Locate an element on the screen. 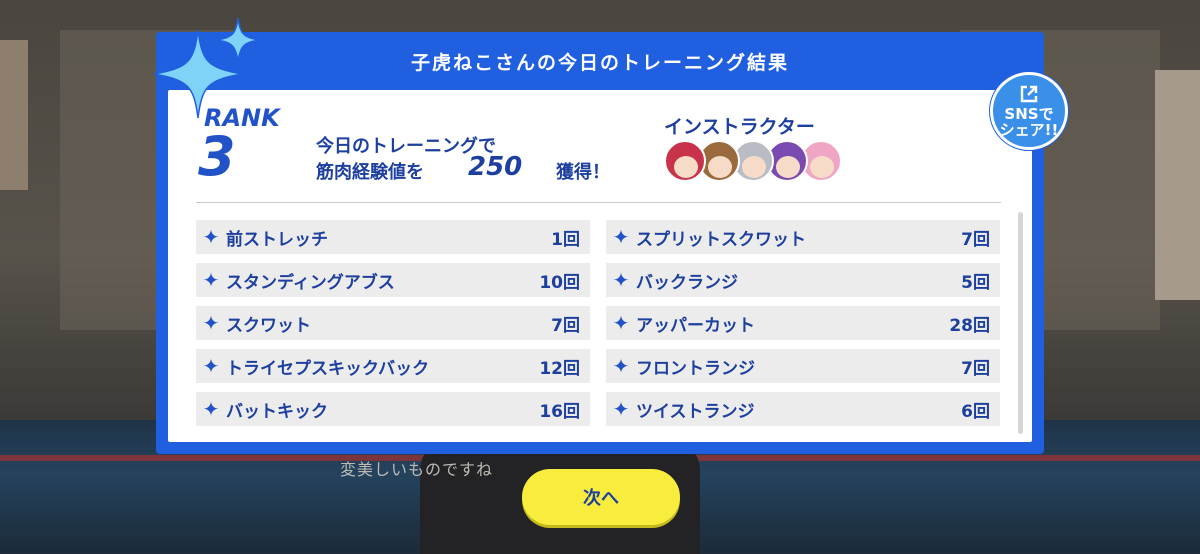 Image resolution: width=1200 pixels, height=554 pixels. next-button: 次へ is located at coordinates (601, 497).